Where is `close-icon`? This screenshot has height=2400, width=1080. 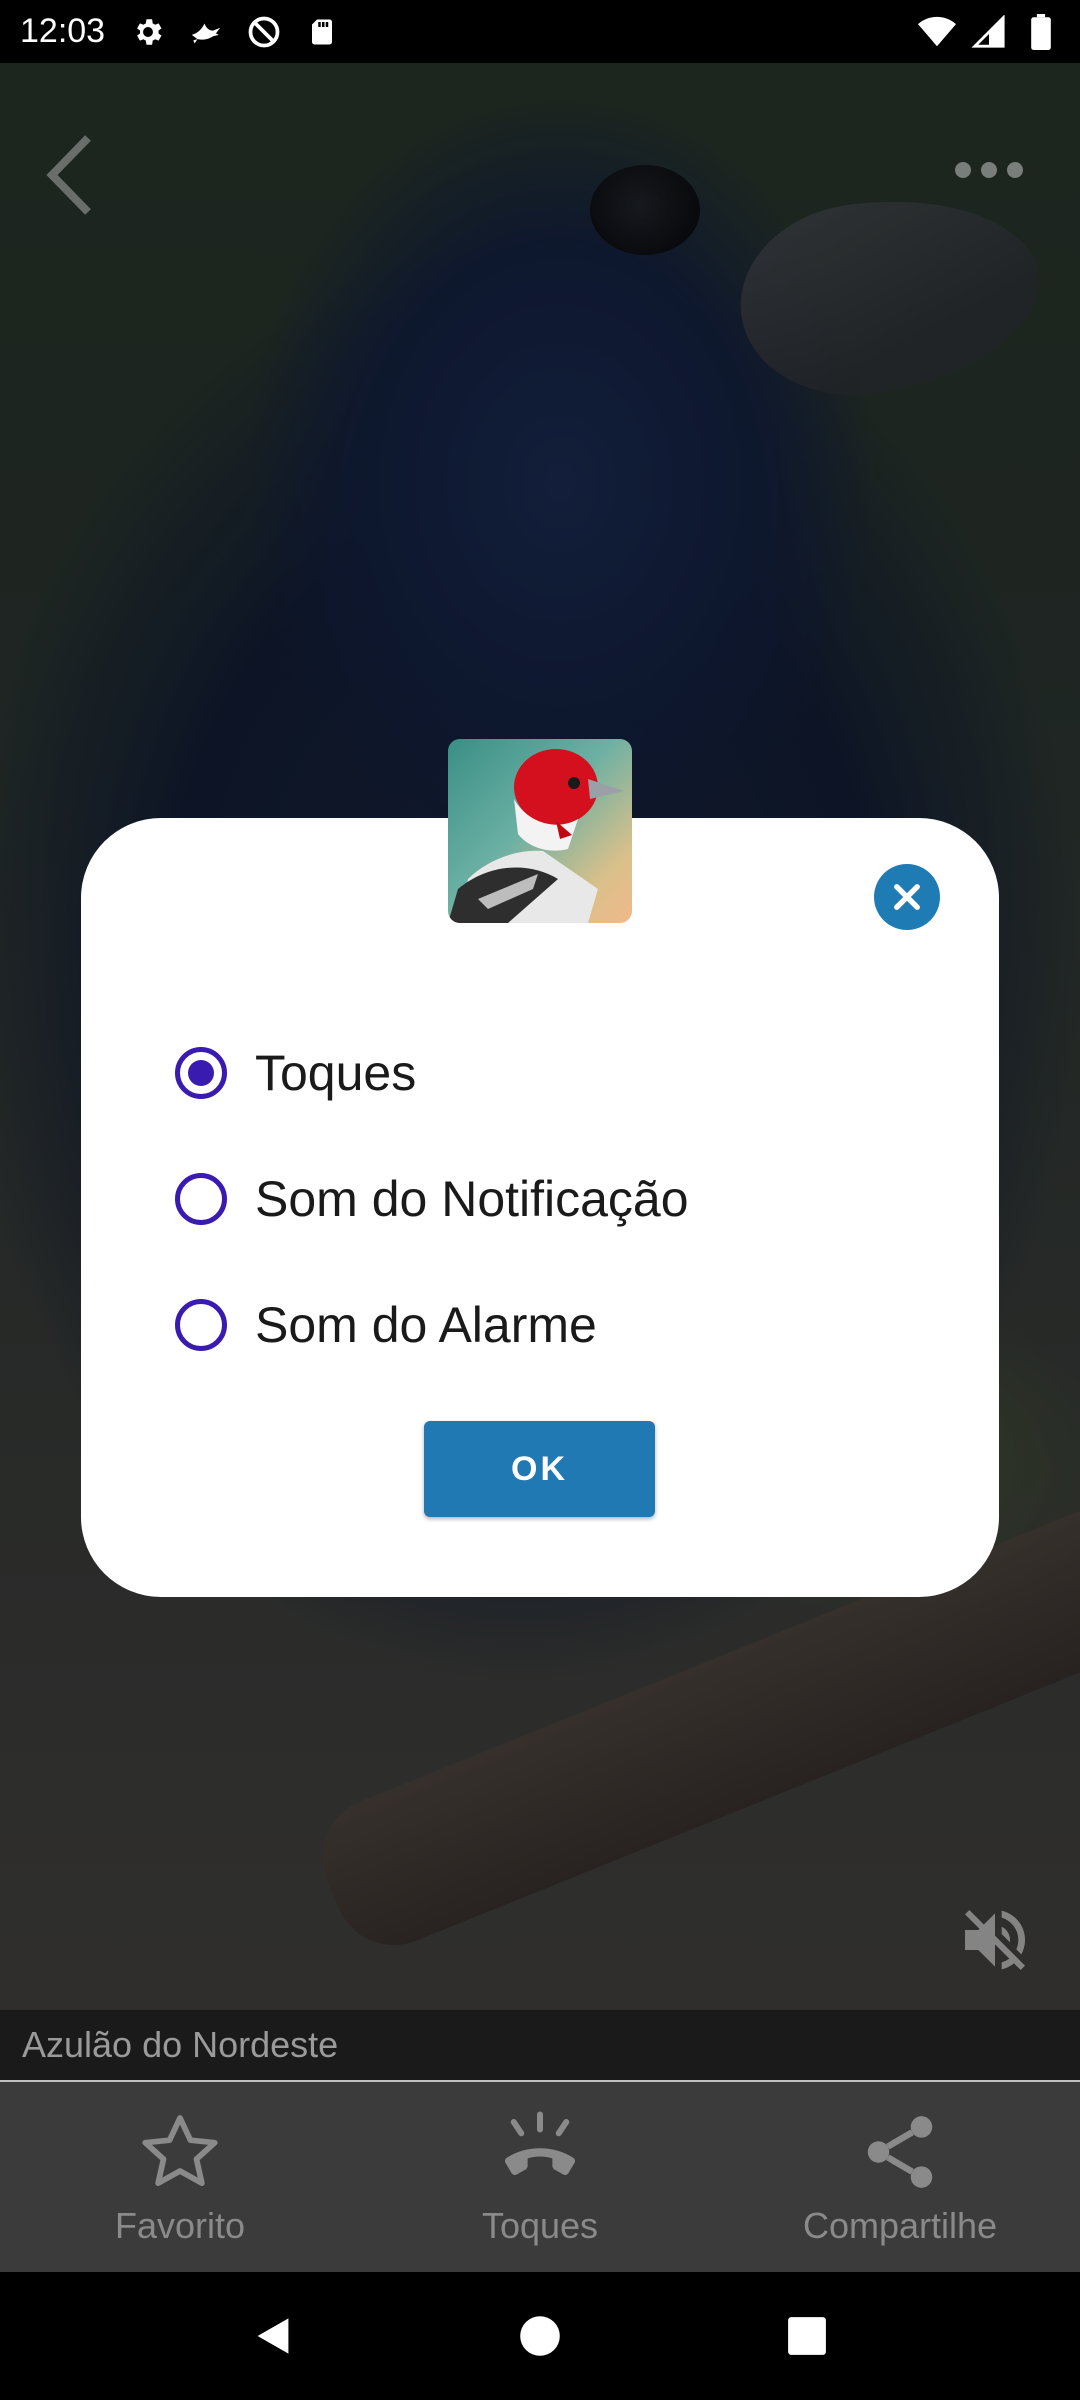
close-icon is located at coordinates (907, 897).